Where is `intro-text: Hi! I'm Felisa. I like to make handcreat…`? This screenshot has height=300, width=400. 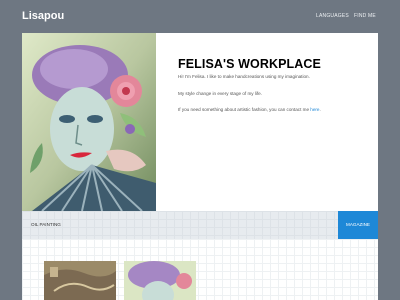 intro-text: Hi! I'm Felisa. I like to make handcreat… is located at coordinates (244, 76).